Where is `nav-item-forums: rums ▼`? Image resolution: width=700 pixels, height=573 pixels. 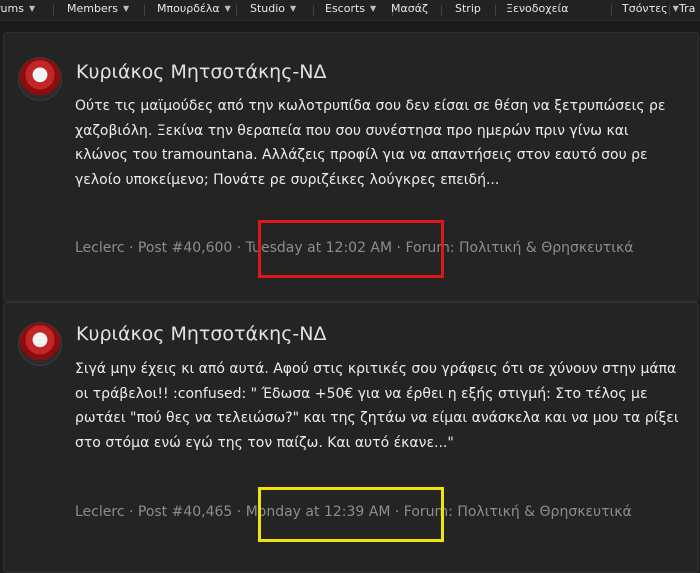 nav-item-forums: rums ▼ is located at coordinates (17, 8).